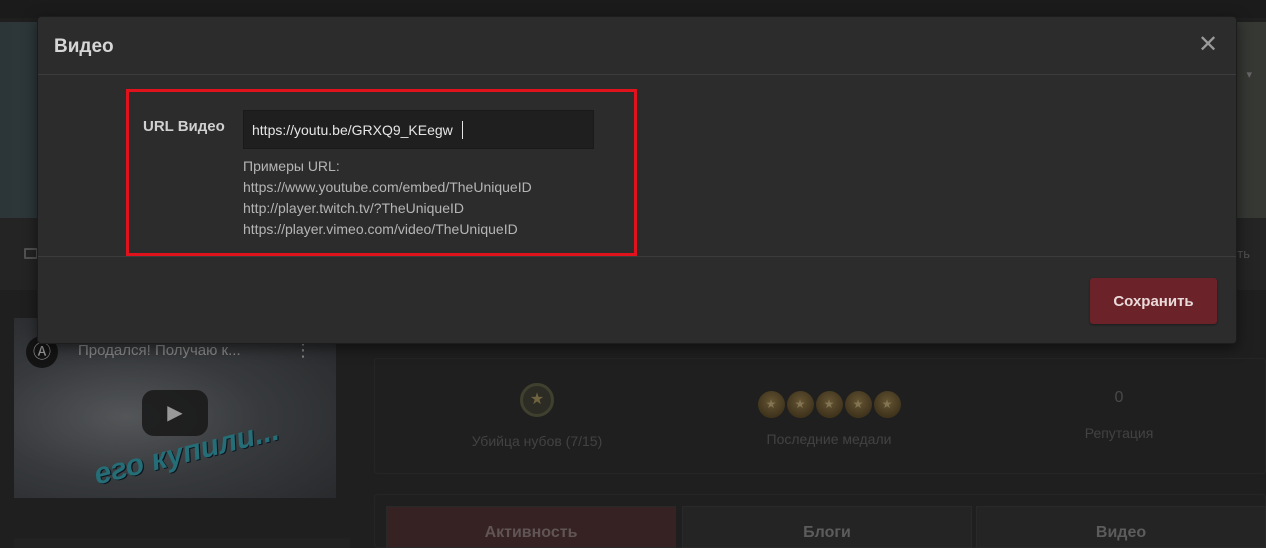 This screenshot has height=548, width=1266. I want to click on save-button: Сохранить, so click(1153, 301).